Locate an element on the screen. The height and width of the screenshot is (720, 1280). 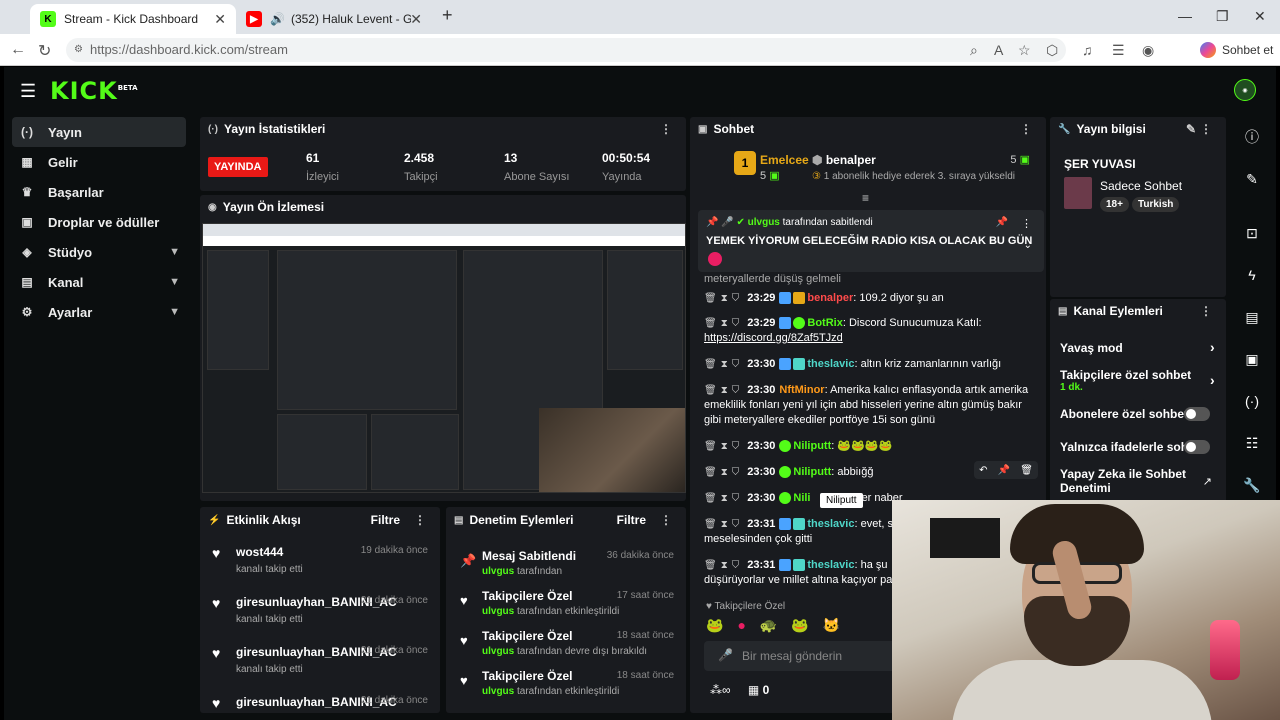
youtube-favicon-icon: ▶ is located at coordinates (254, 19).